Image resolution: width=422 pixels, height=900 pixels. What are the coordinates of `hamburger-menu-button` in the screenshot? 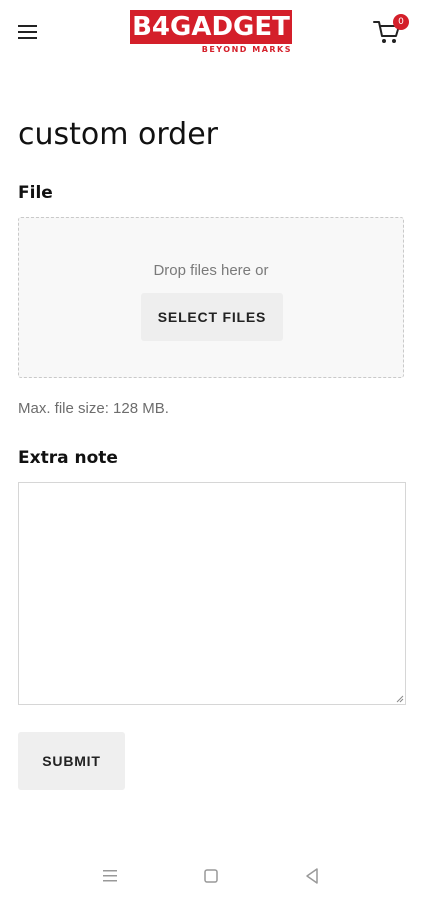 It's located at (28, 32).